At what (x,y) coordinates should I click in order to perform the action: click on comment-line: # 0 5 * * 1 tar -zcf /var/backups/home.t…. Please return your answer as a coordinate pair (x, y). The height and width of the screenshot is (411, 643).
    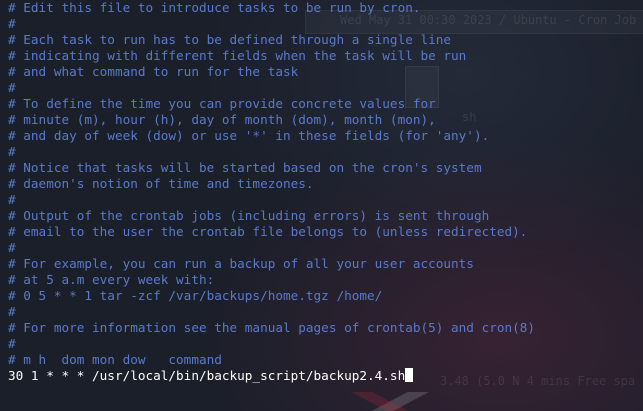
    Looking at the image, I should click on (271, 296).